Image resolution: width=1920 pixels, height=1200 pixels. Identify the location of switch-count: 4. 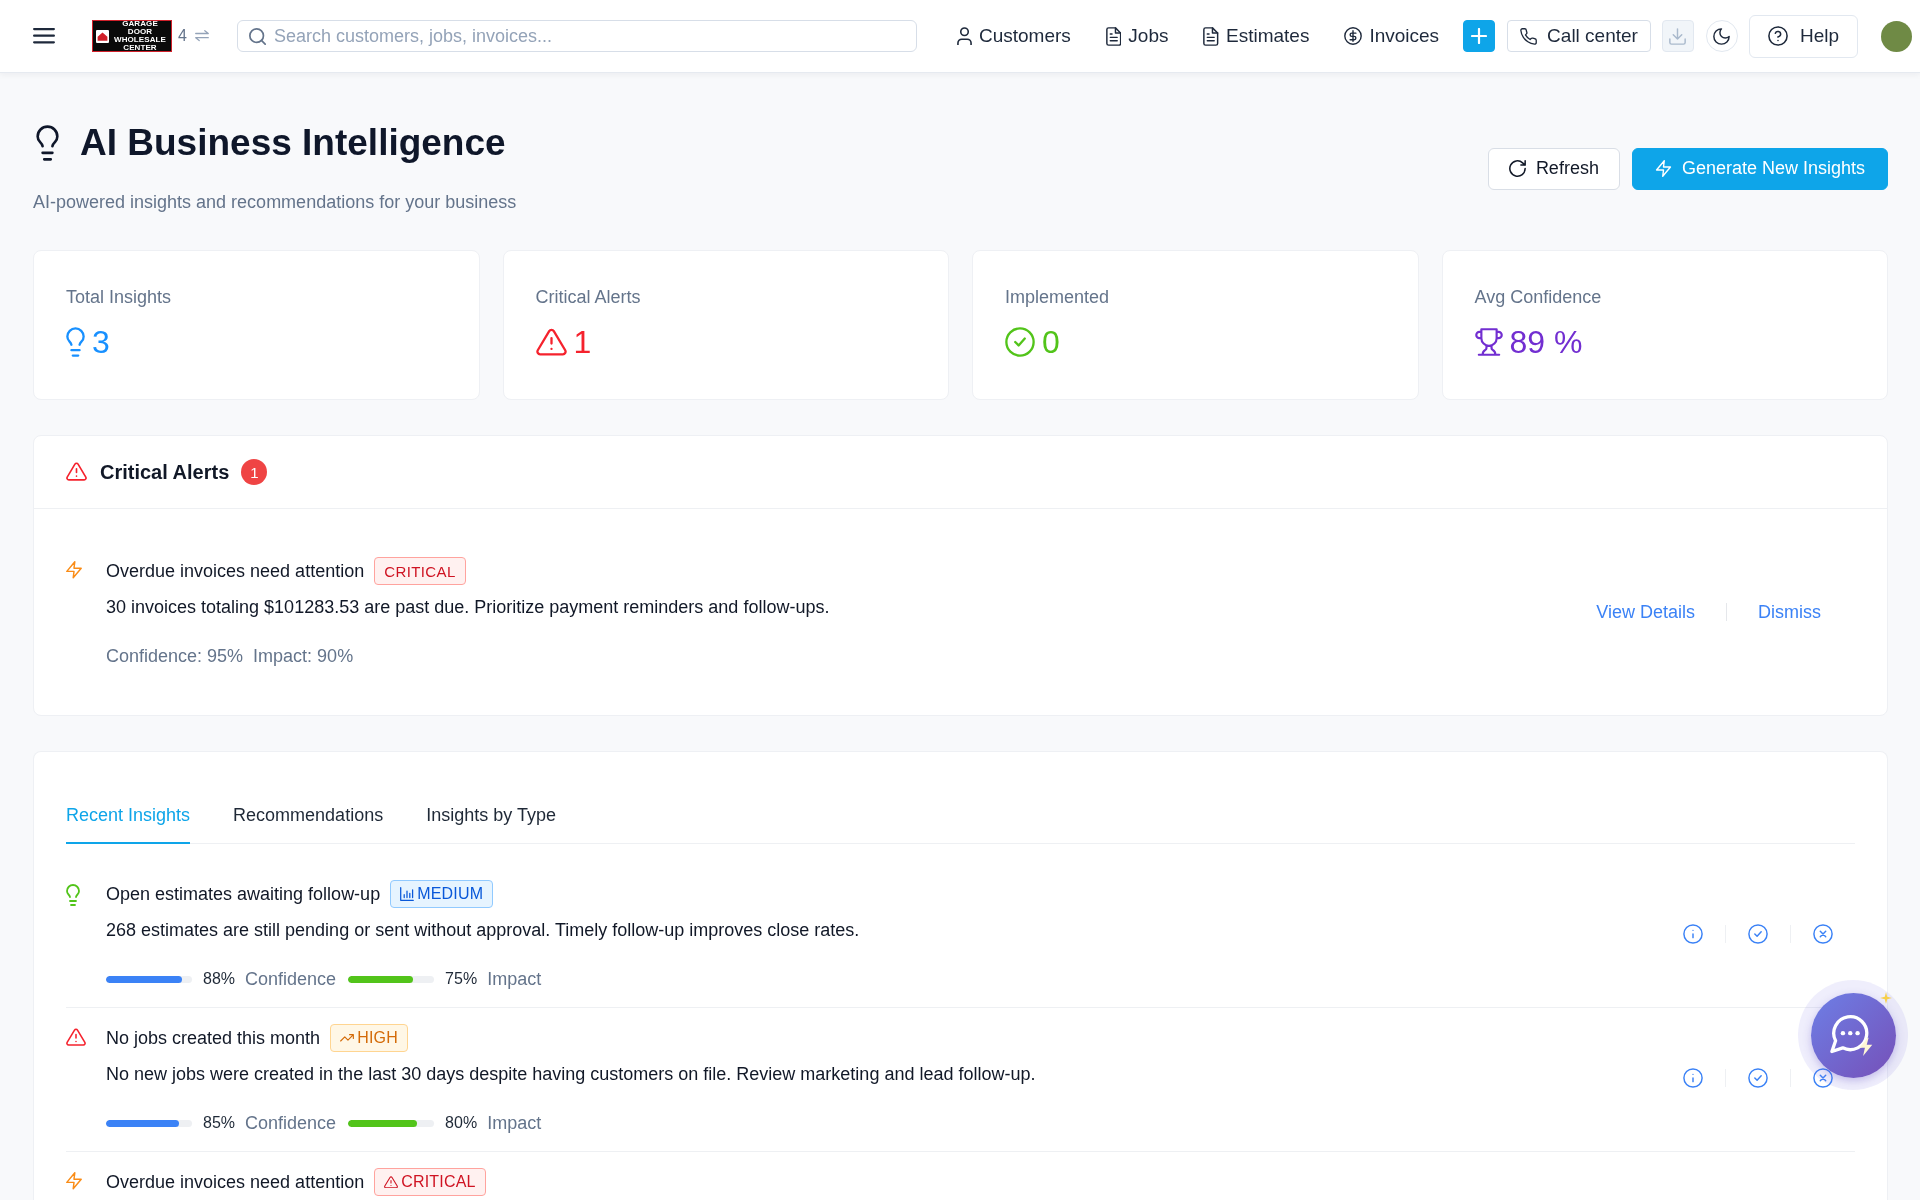
(182, 36).